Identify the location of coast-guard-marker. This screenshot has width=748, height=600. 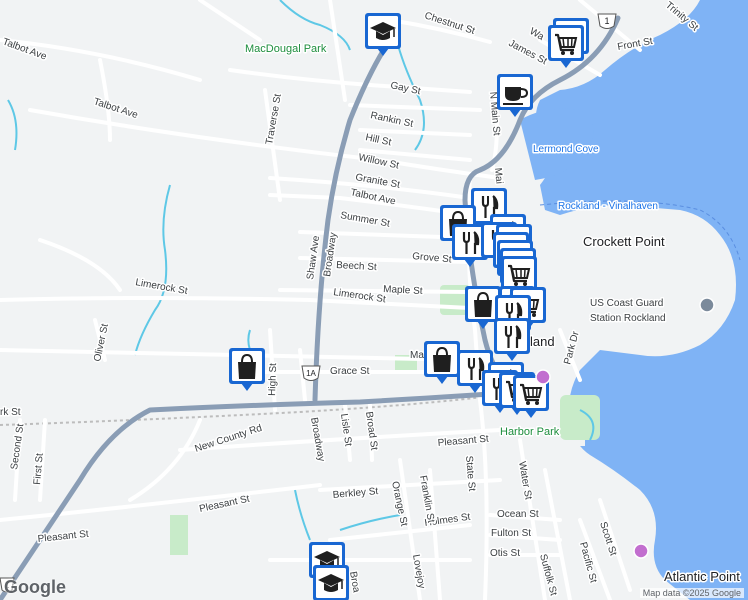
(707, 305).